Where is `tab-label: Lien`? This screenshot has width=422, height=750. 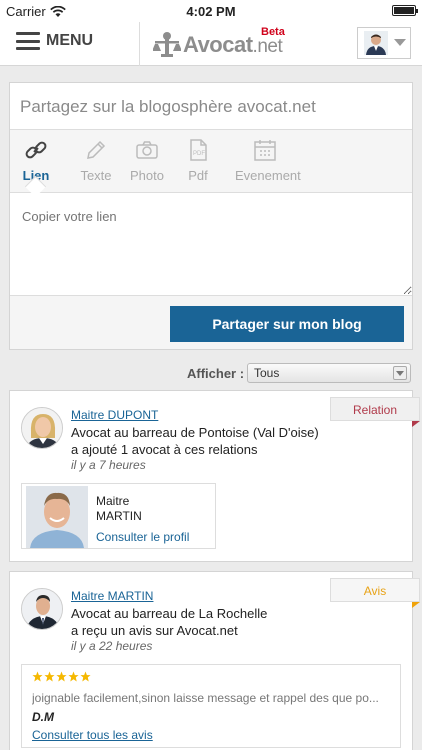
tab-label: Lien is located at coordinates (36, 175).